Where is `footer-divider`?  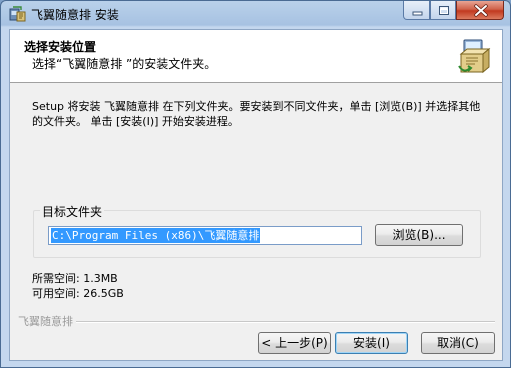 footer-divider is located at coordinates (256, 322).